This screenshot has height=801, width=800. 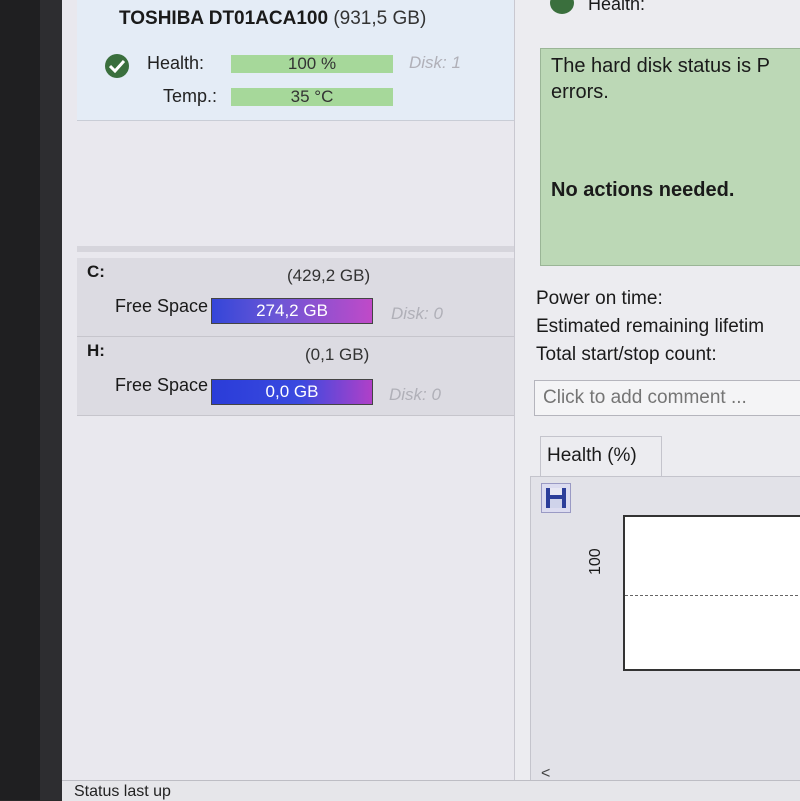 I want to click on status-bar-text: Status last up, so click(x=122, y=791).